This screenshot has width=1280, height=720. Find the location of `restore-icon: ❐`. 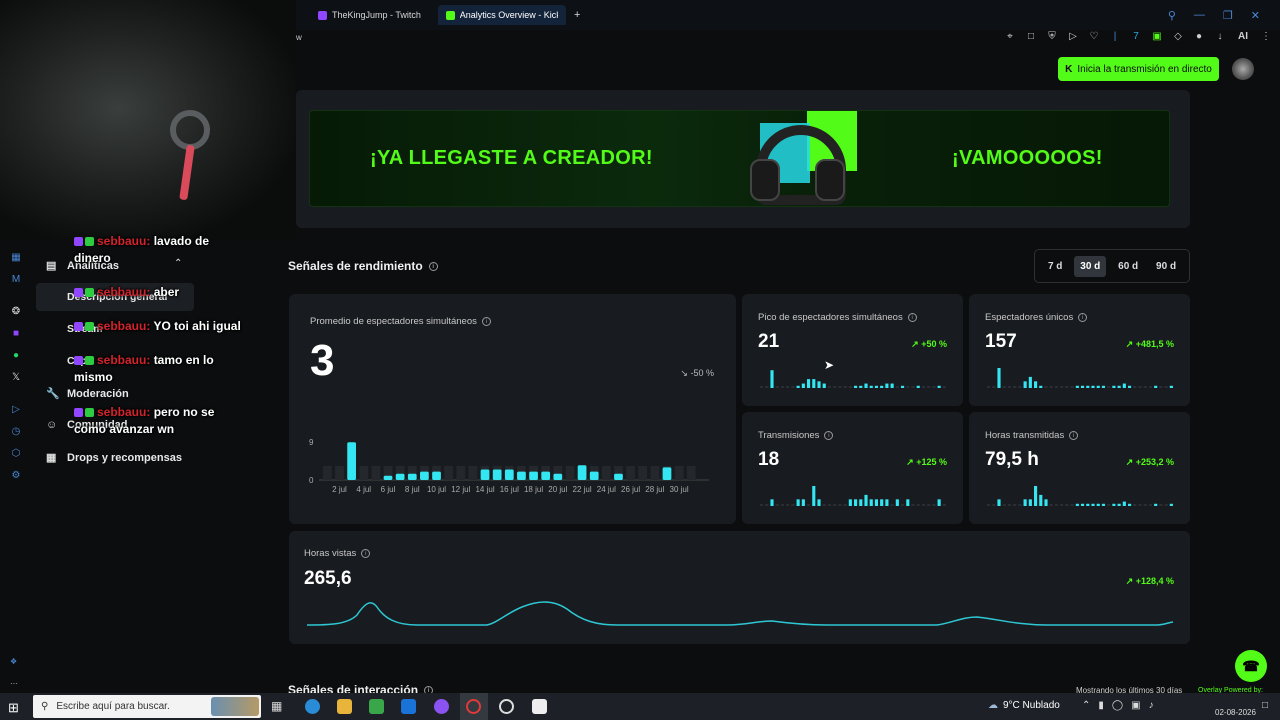

restore-icon: ❐ is located at coordinates (1228, 15).